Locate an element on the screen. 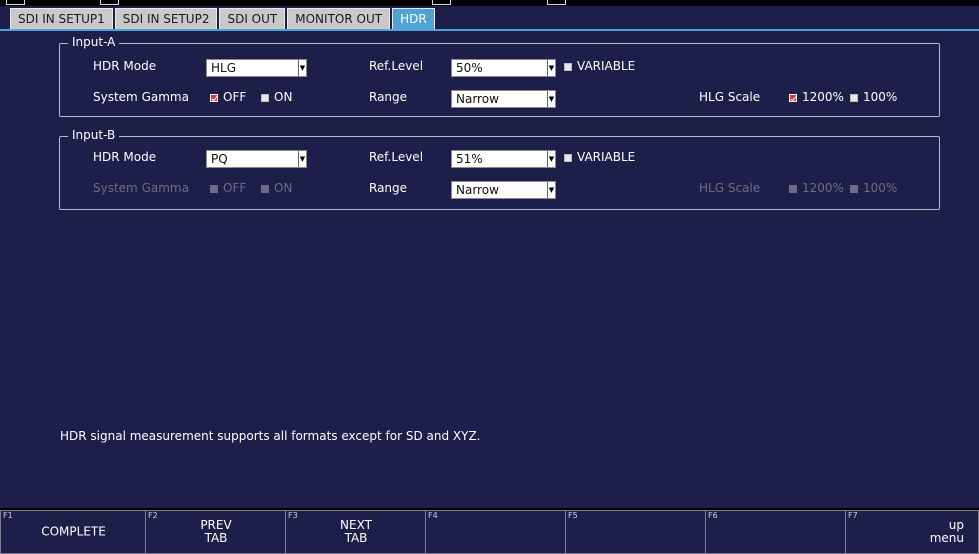 The image size is (979, 554). f1-complete-button: F1 COMPLETE is located at coordinates (73, 532).